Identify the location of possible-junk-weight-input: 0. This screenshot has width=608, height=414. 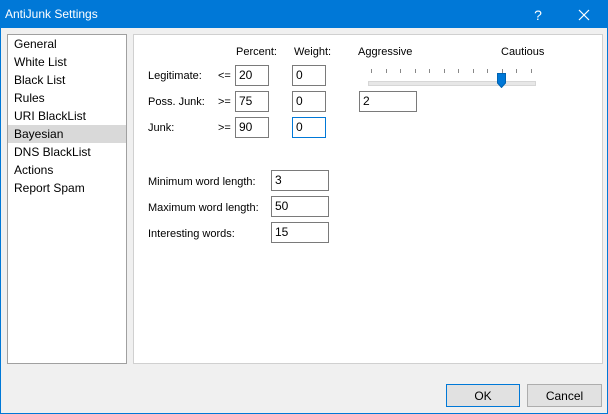
(309, 101).